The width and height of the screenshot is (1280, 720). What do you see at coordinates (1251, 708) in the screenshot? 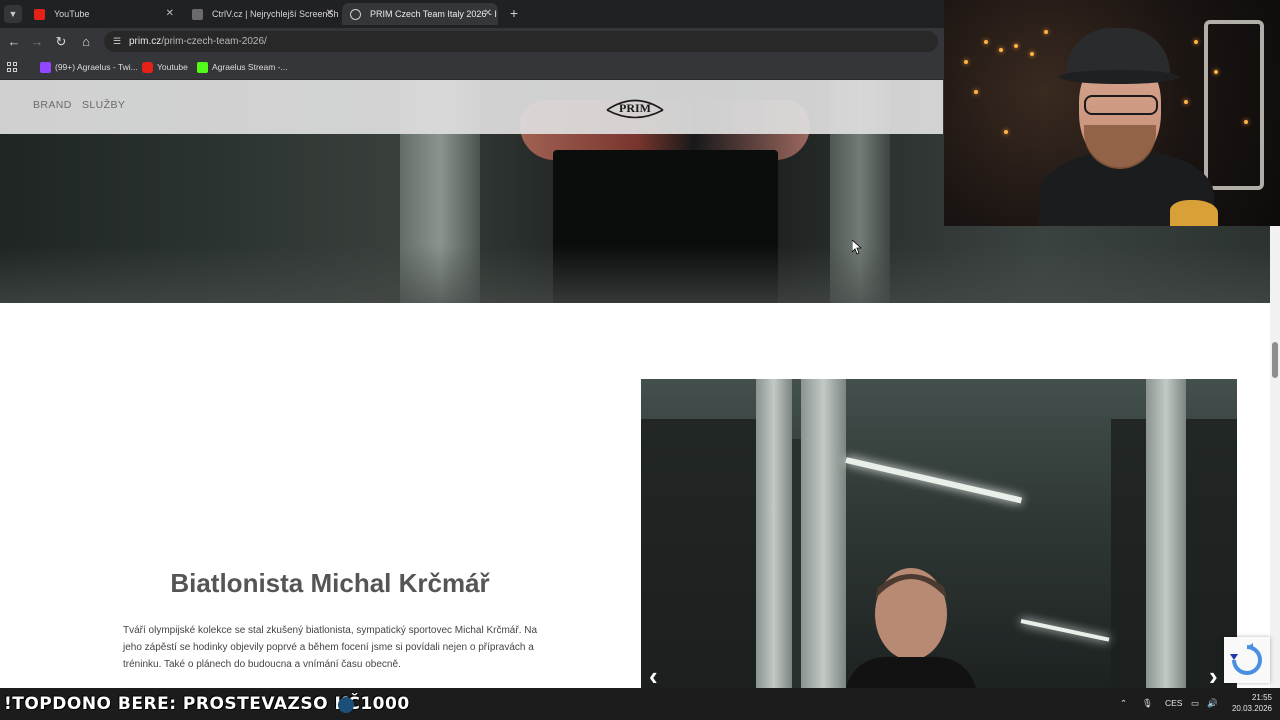
I see `clock-date: 20.03.2026` at bounding box center [1251, 708].